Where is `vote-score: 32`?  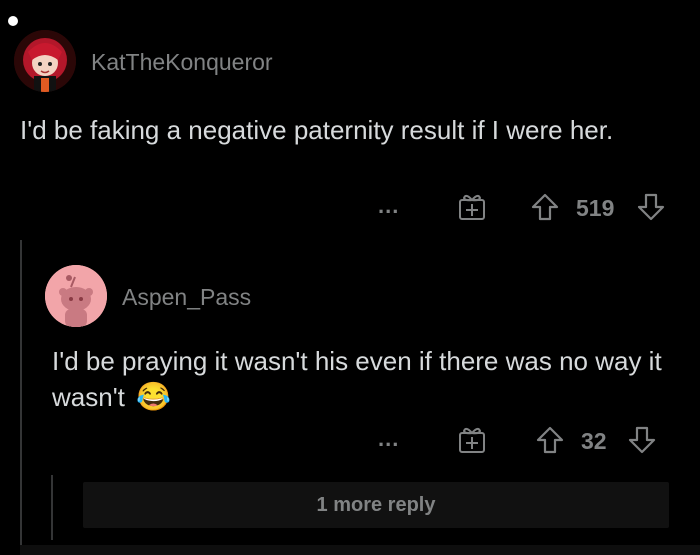
vote-score: 32 is located at coordinates (594, 441).